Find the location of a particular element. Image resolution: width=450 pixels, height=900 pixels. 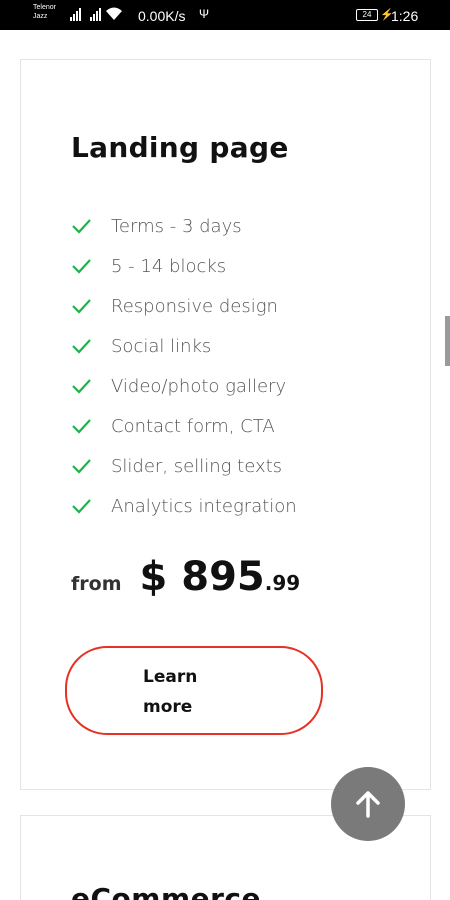

feature-item: Video/photo gallery is located at coordinates (184, 386).